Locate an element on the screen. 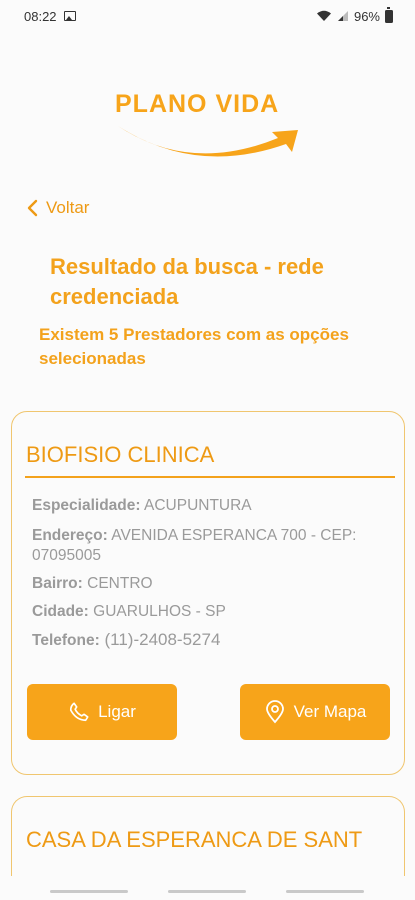 Image resolution: width=415 pixels, height=900 pixels. battery-percent: 96% is located at coordinates (366, 16).